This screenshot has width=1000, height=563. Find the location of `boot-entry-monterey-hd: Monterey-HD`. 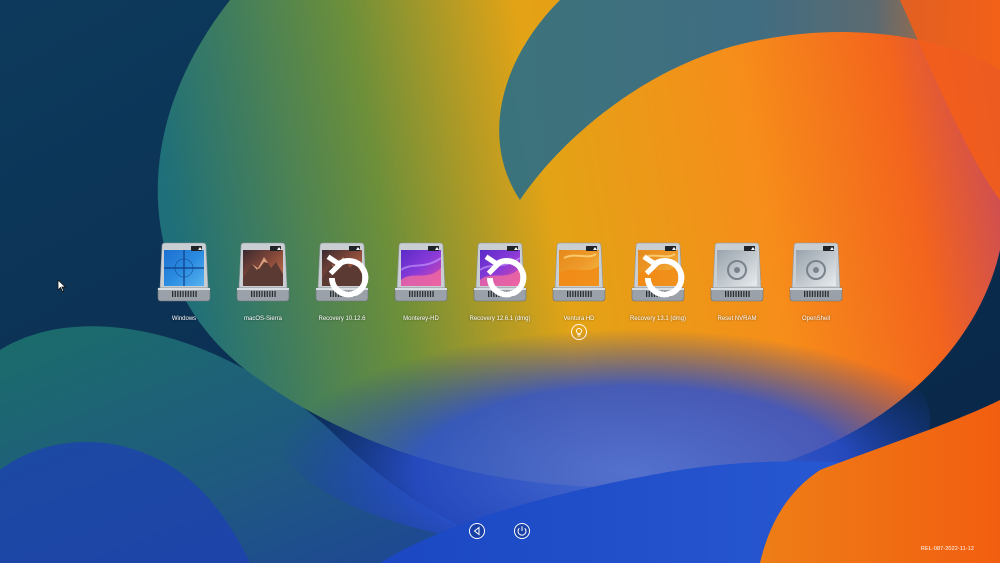

boot-entry-monterey-hd: Monterey-HD is located at coordinates (421, 281).